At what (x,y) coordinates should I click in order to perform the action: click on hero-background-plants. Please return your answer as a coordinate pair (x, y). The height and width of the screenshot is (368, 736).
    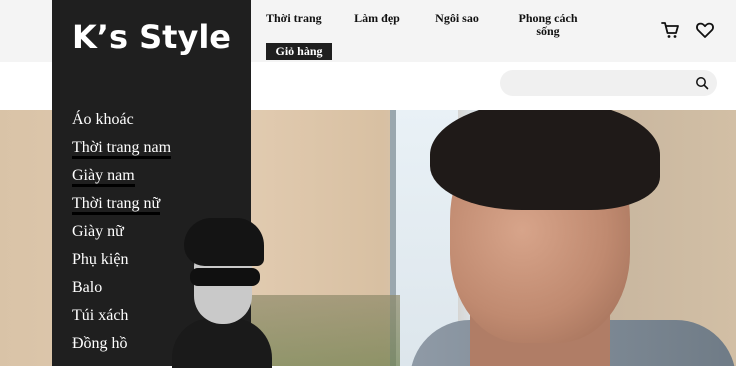
    Looking at the image, I should click on (325, 330).